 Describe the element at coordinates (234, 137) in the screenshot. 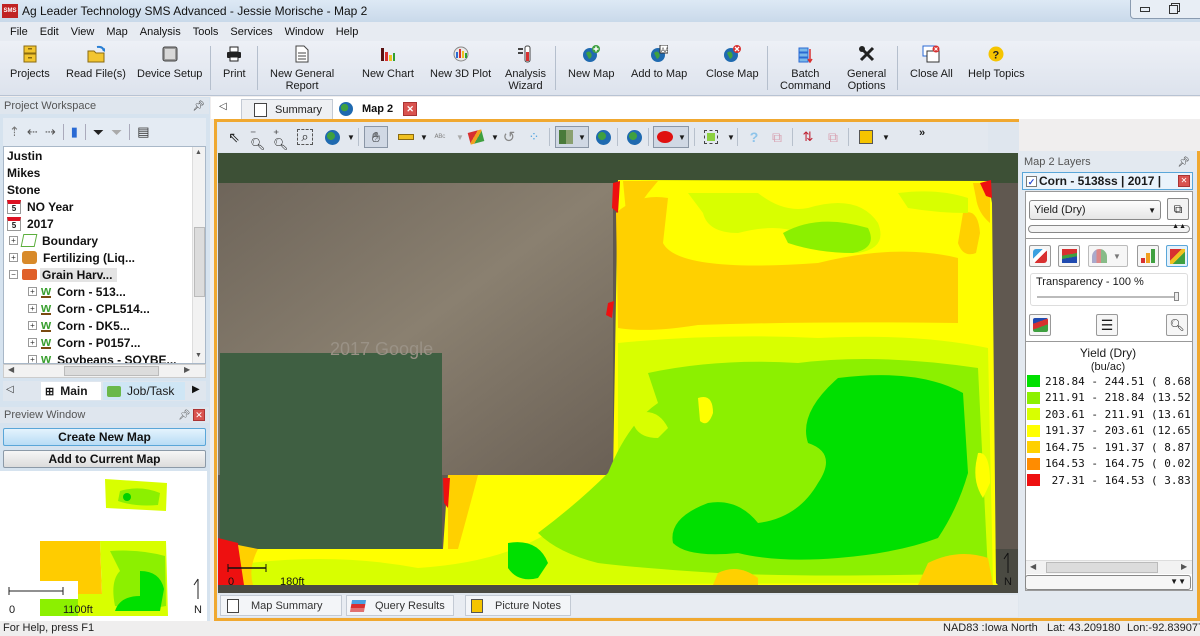

I see `select-arrow-icon: ⇖` at that location.